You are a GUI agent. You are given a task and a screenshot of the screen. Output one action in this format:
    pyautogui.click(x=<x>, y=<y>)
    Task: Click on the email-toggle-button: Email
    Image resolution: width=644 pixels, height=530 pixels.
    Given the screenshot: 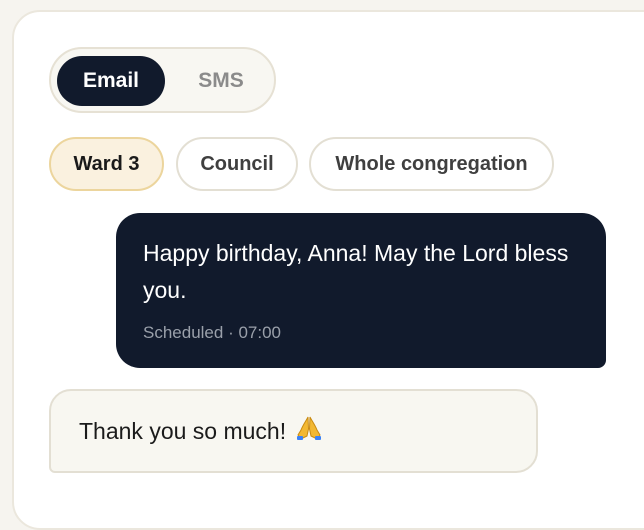 What is the action you would take?
    pyautogui.click(x=111, y=81)
    